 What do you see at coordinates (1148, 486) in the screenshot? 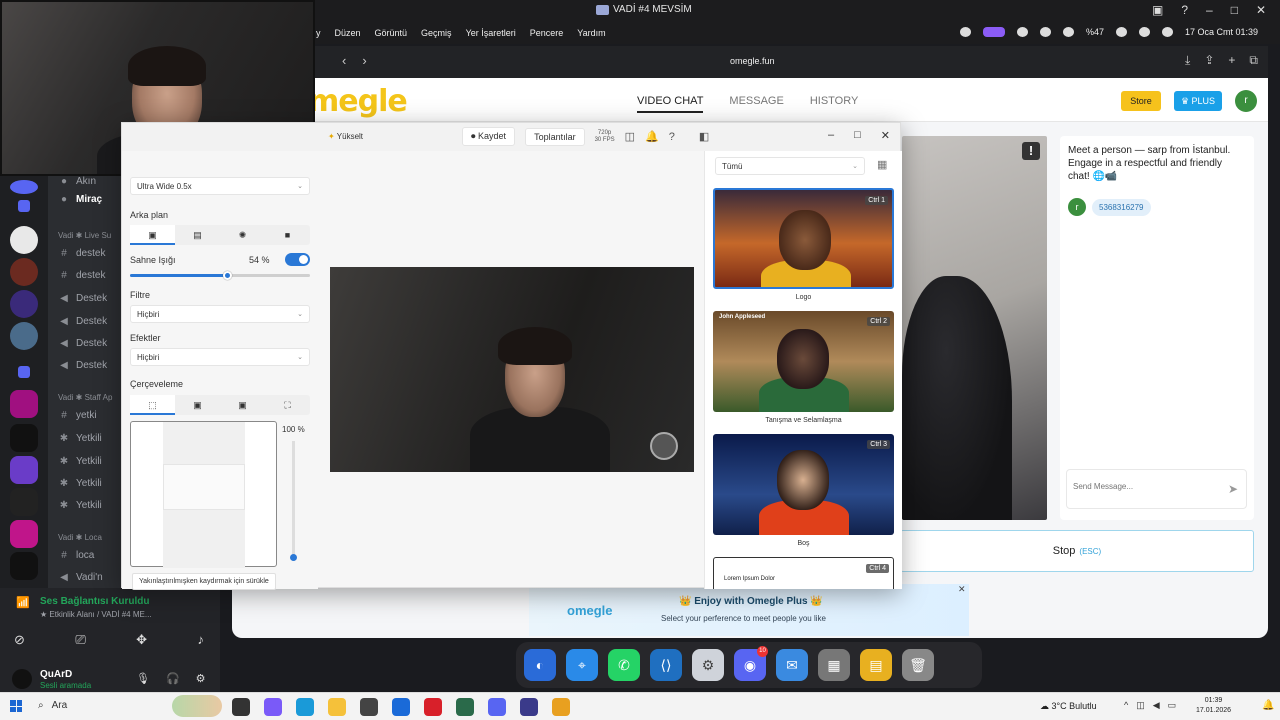
I see `message-input` at bounding box center [1148, 486].